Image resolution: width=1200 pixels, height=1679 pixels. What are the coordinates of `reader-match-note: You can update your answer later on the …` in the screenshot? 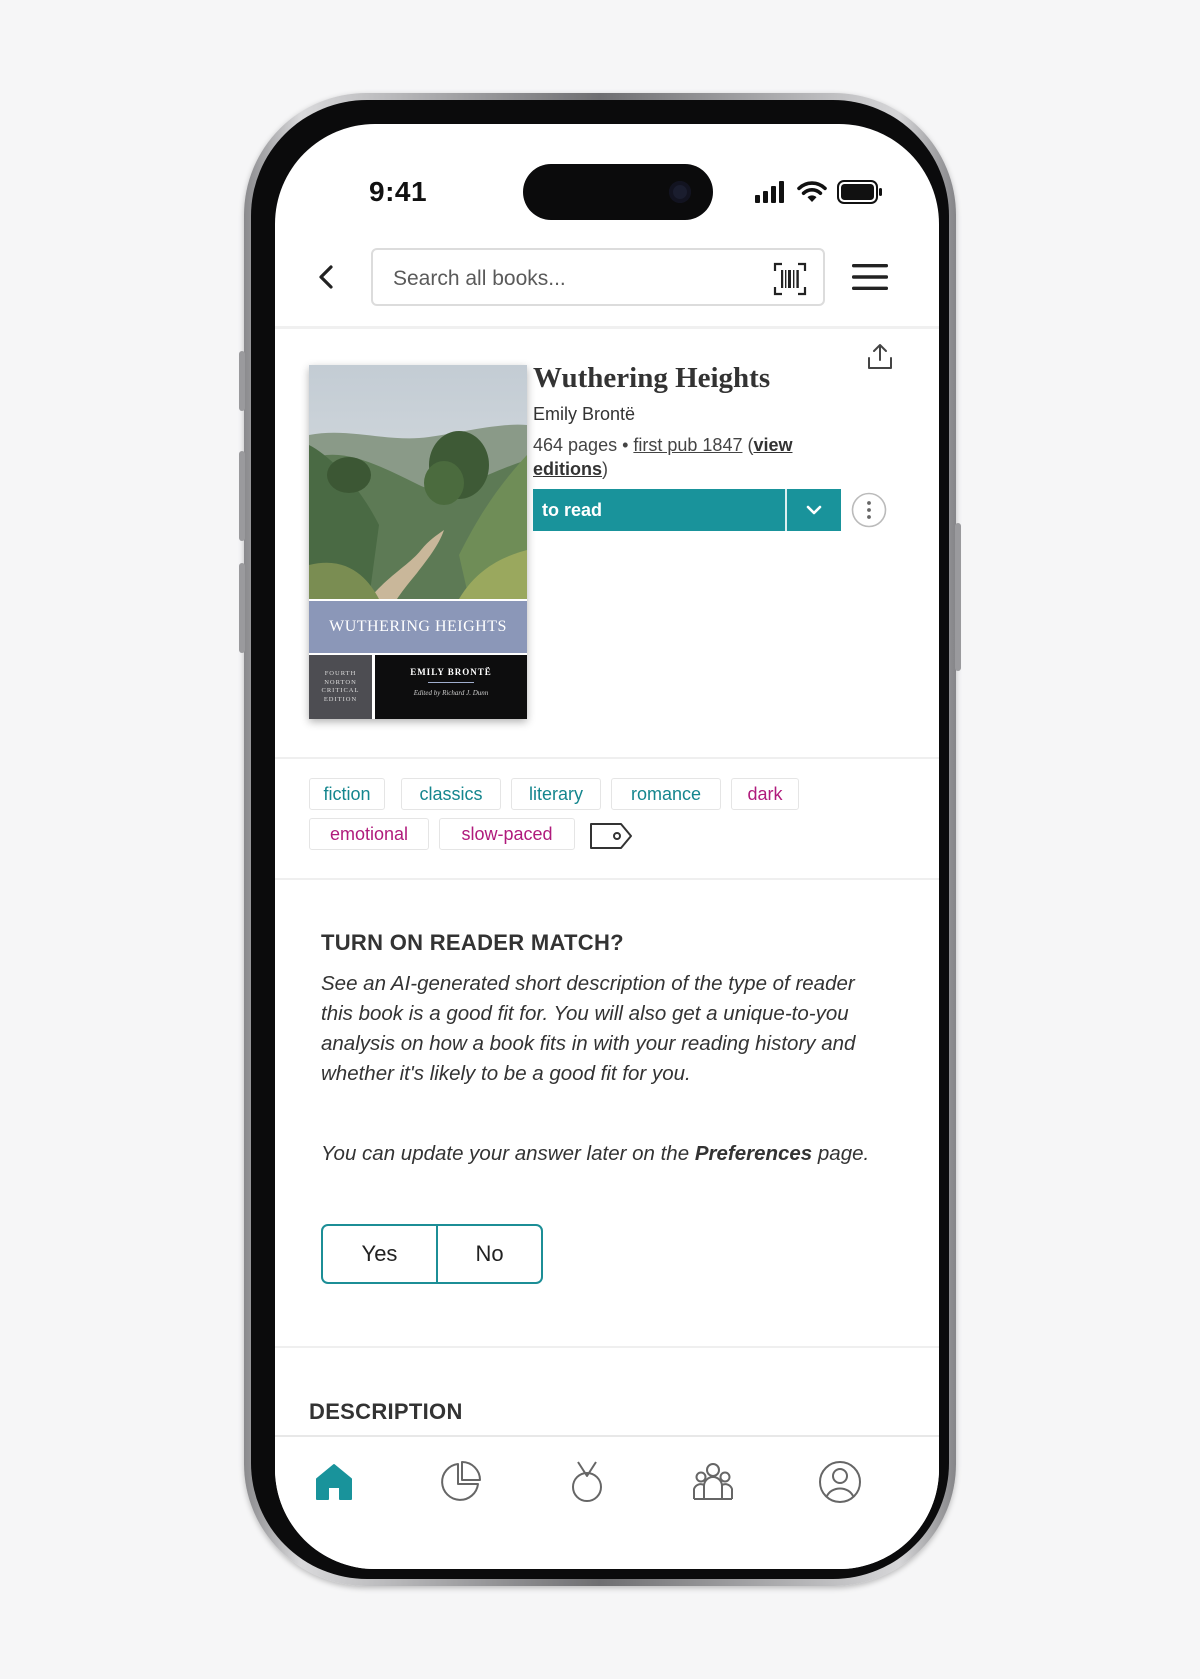 It's located at (595, 1153).